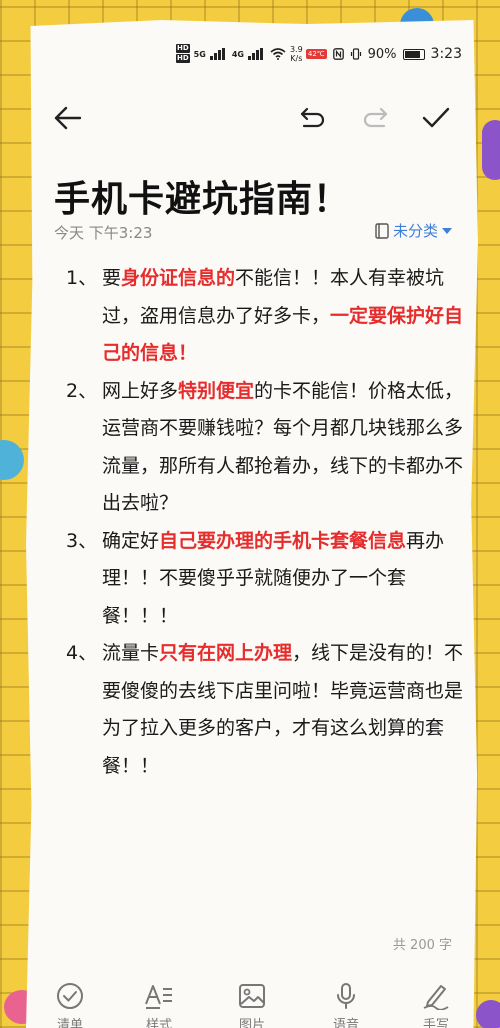 This screenshot has height=1028, width=500. I want to click on checklist-icon, so click(70, 996).